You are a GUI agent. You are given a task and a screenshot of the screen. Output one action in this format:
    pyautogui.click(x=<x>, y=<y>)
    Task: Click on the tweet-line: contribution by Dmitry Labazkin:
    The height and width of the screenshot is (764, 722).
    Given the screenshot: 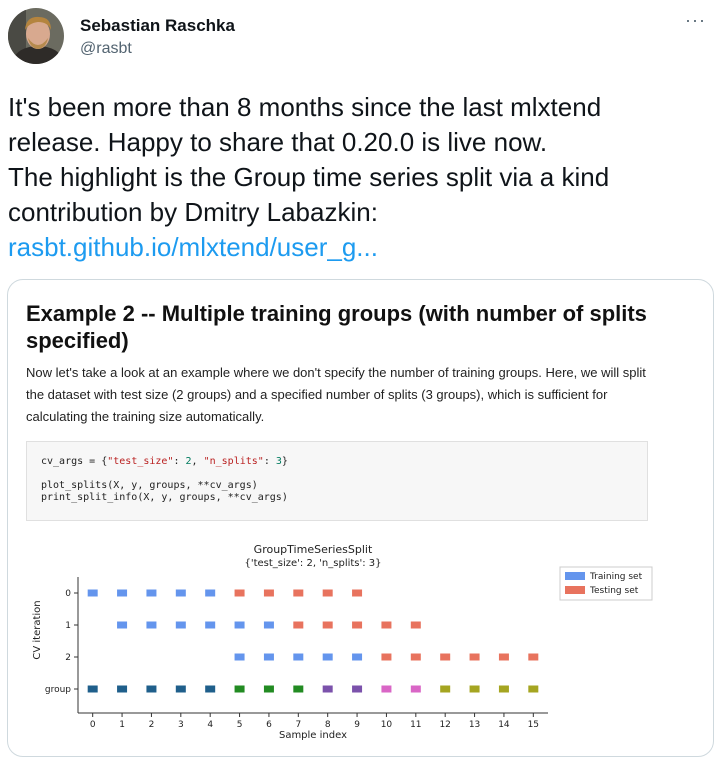 What is the action you would take?
    pyautogui.click(x=193, y=212)
    